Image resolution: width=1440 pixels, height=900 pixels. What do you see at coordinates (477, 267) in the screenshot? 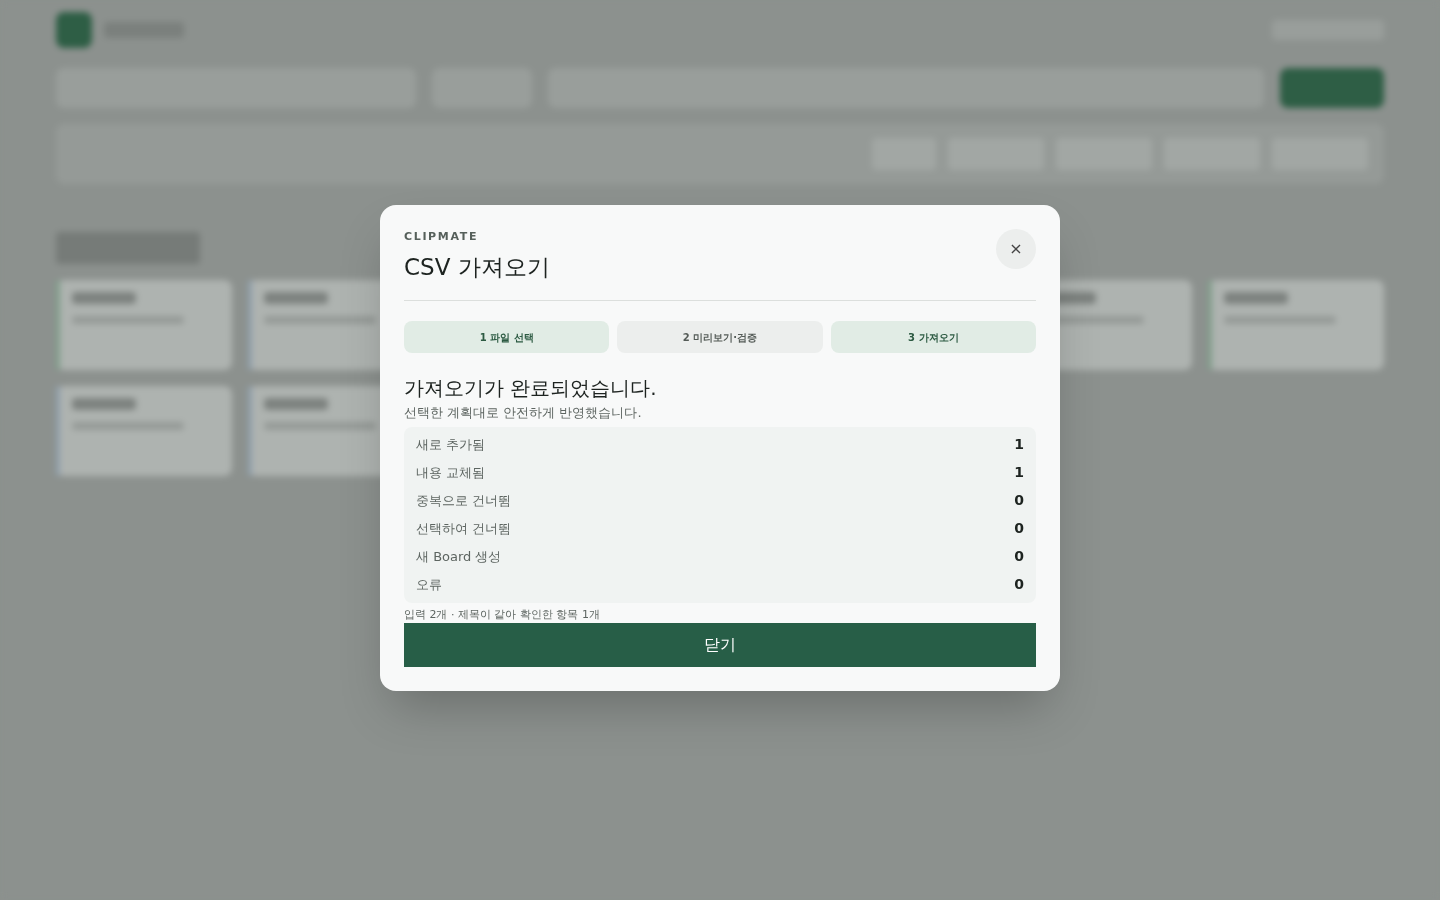
I see `dialog-title: CSV 가져오기` at bounding box center [477, 267].